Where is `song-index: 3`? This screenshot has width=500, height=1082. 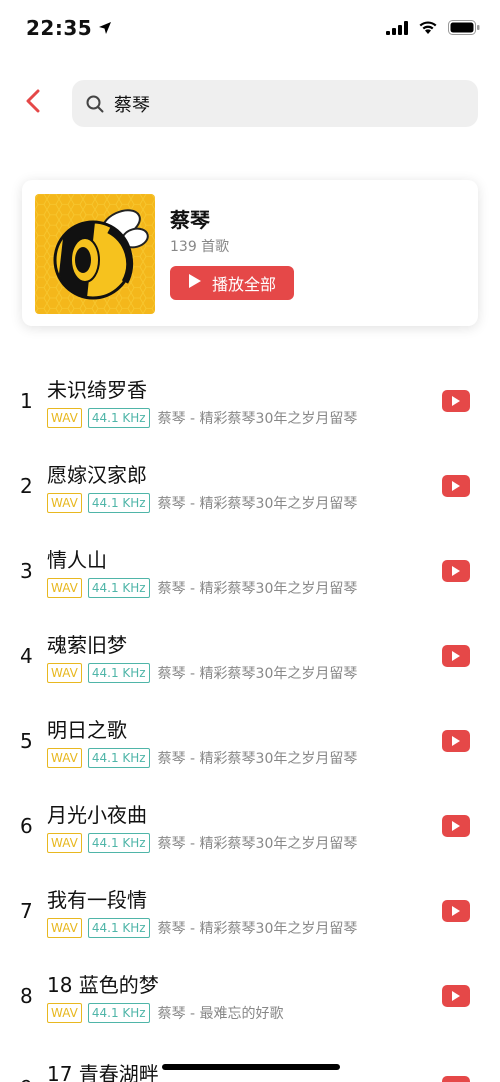 song-index: 3 is located at coordinates (26, 571).